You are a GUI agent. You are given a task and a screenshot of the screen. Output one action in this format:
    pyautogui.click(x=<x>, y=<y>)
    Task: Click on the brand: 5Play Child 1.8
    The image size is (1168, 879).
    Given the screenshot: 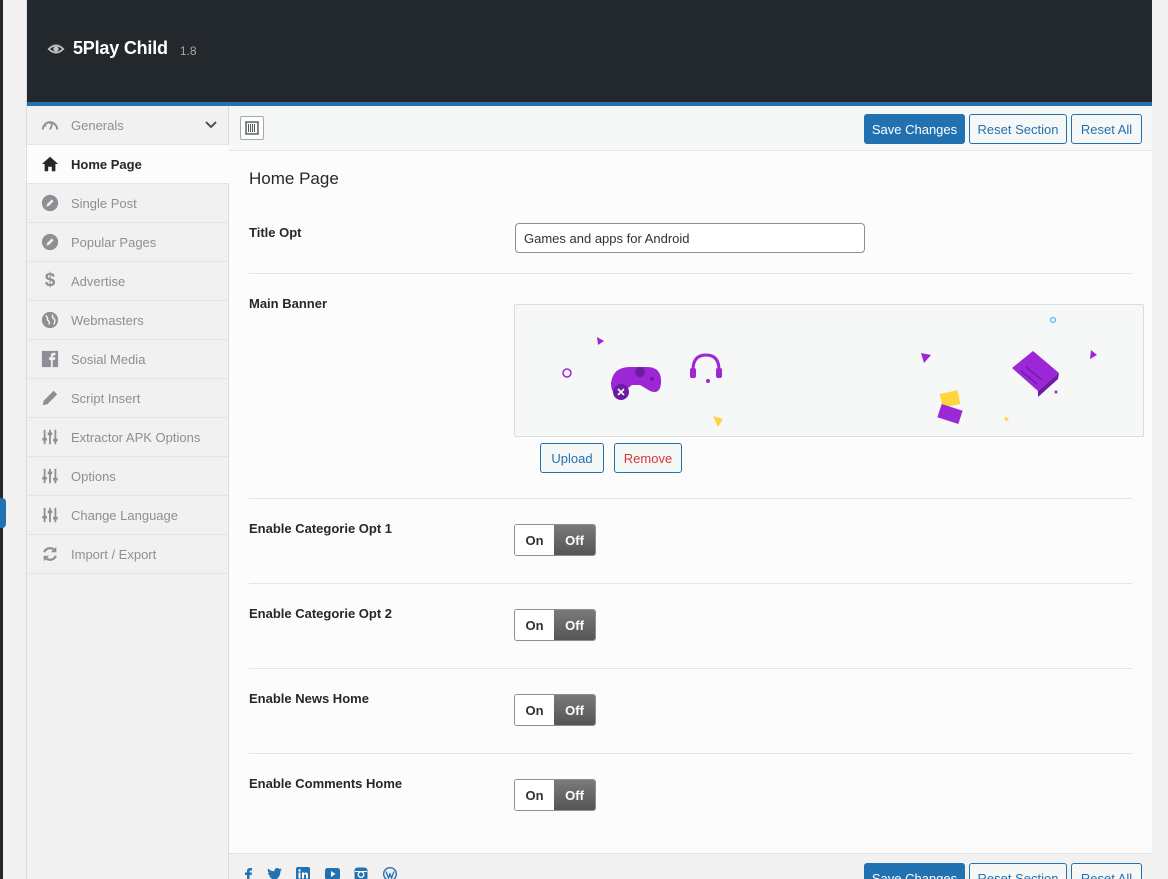 What is the action you would take?
    pyautogui.click(x=122, y=48)
    